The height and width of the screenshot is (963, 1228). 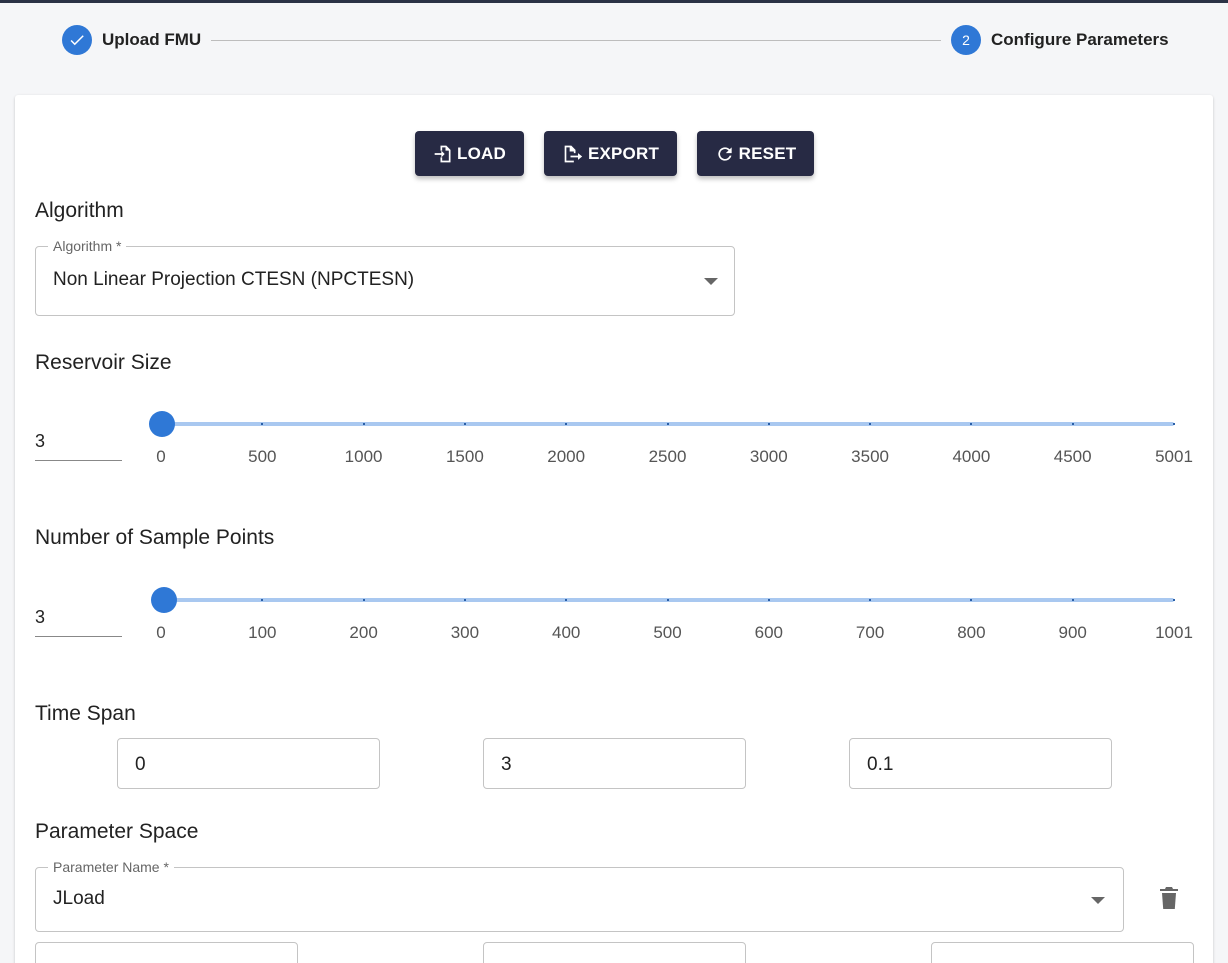 What do you see at coordinates (151, 40) in the screenshot?
I see `step-1-label: Upload FMU` at bounding box center [151, 40].